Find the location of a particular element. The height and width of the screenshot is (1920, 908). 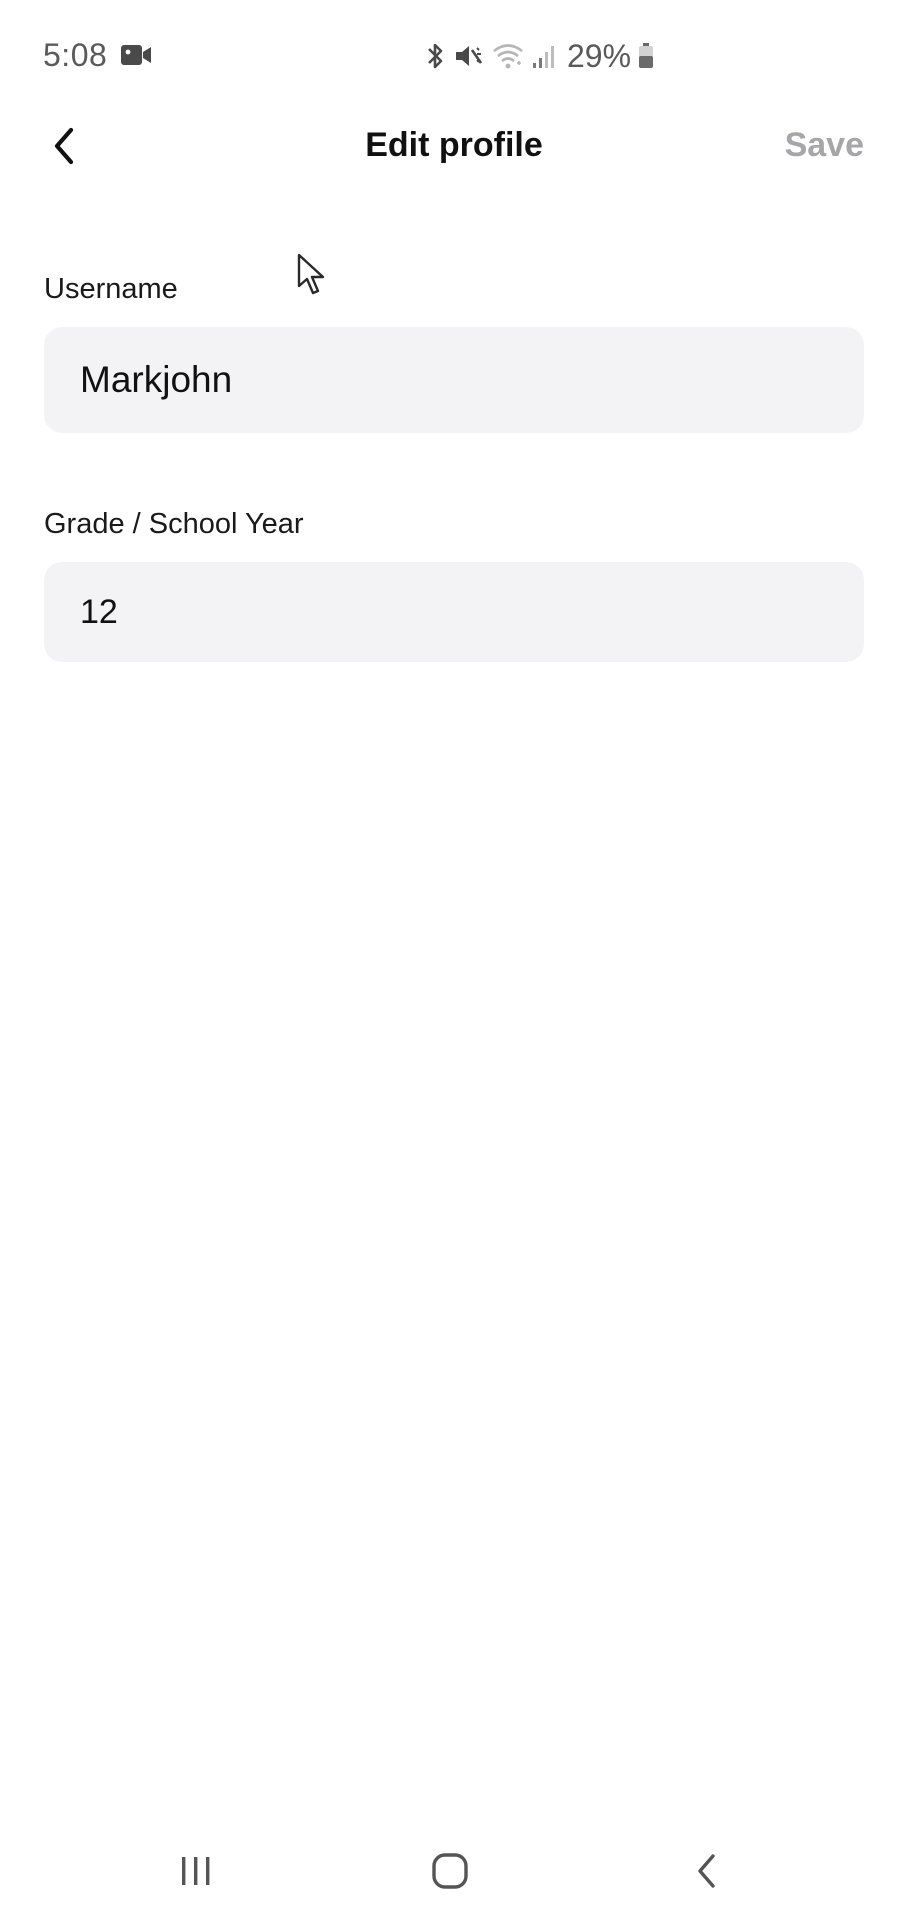

battery-icon is located at coordinates (646, 56).